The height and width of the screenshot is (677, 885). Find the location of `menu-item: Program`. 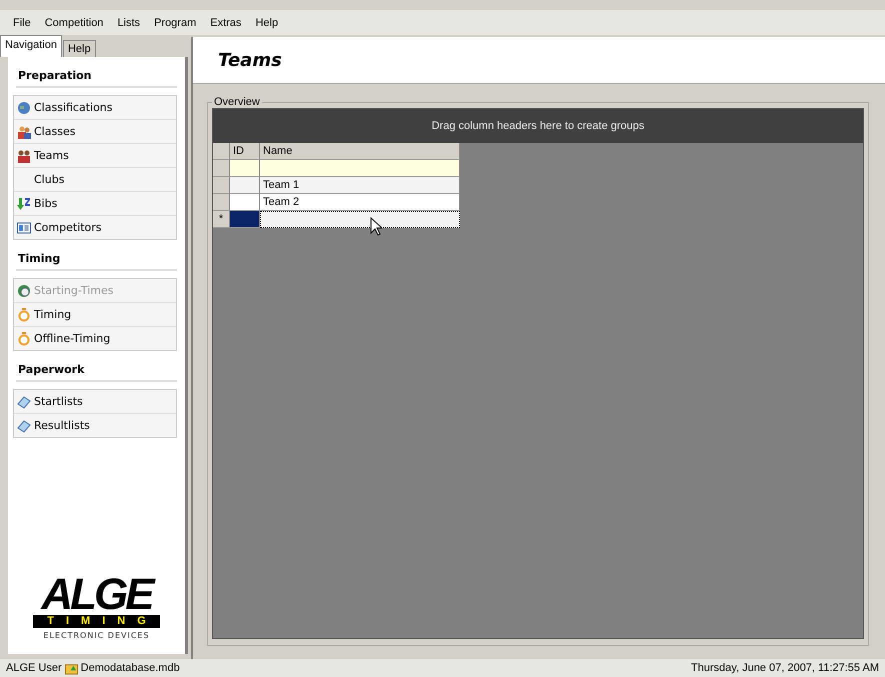

menu-item: Program is located at coordinates (175, 22).